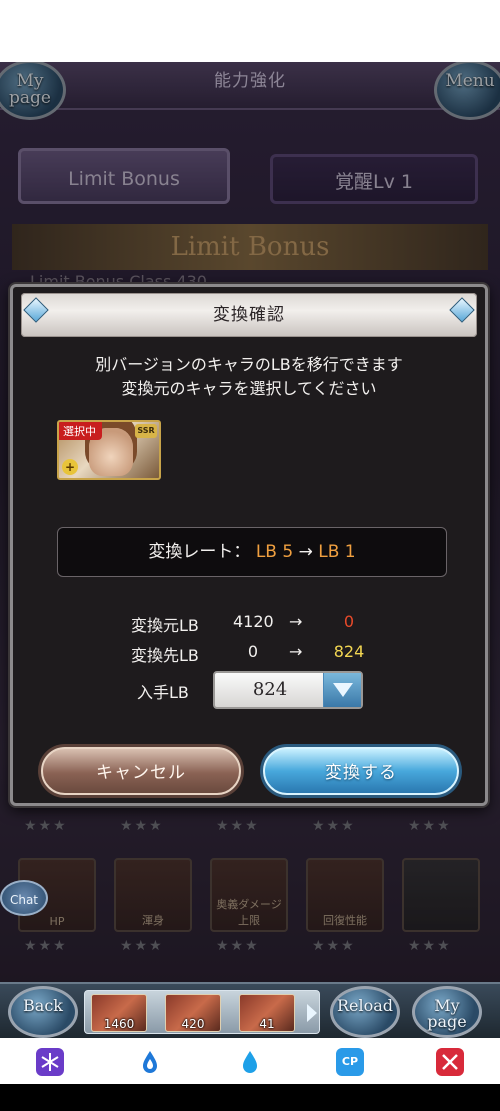  I want to click on row-from: 4120, so click(253, 621).